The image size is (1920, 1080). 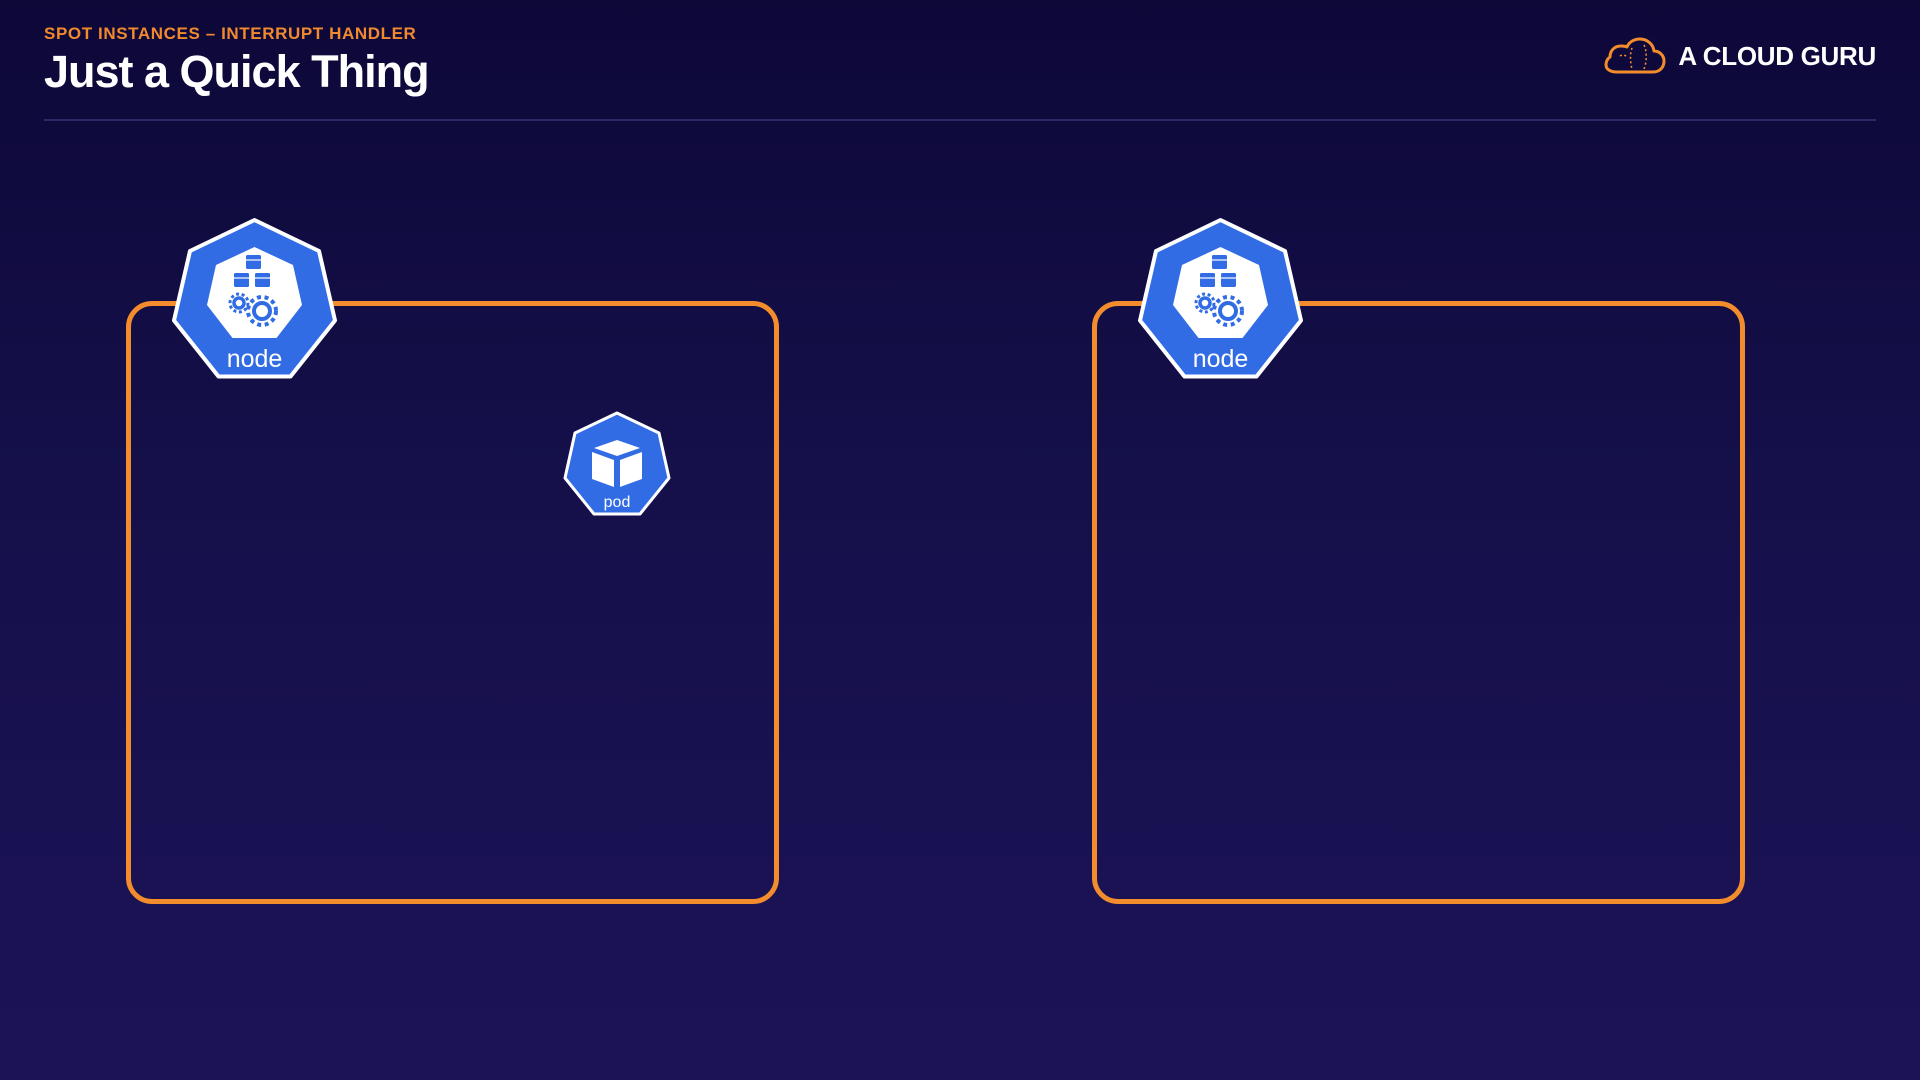 I want to click on brand-logo: A CLOUD GURU, so click(x=1740, y=56).